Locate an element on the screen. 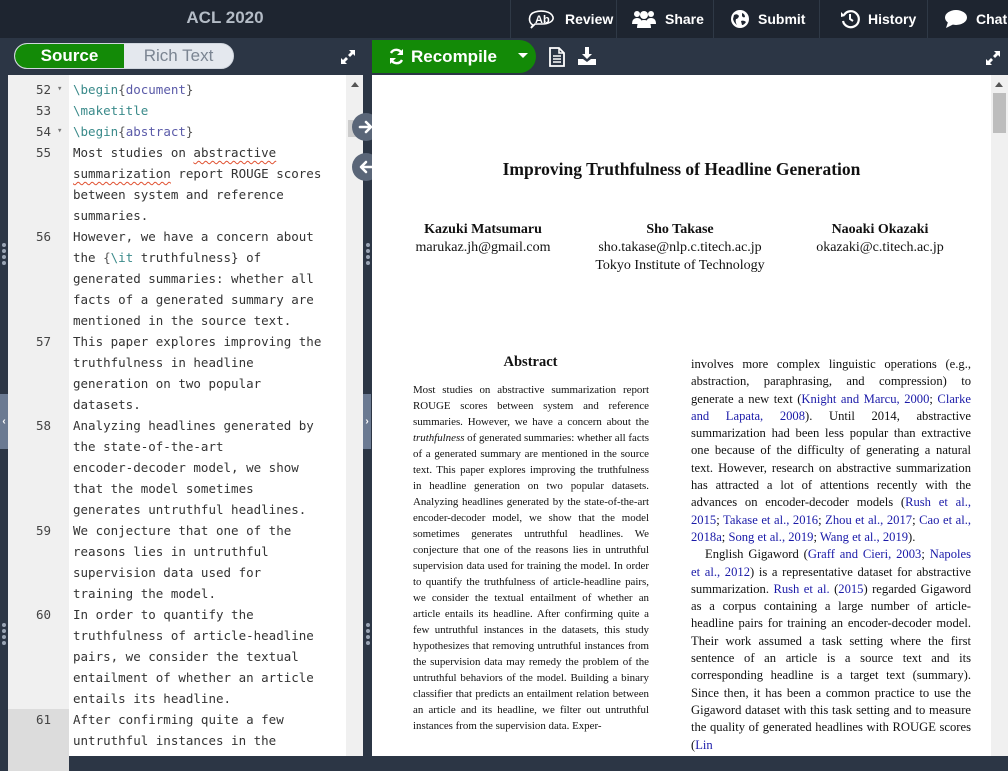  abstract-heading: Abstract is located at coordinates (530, 362).